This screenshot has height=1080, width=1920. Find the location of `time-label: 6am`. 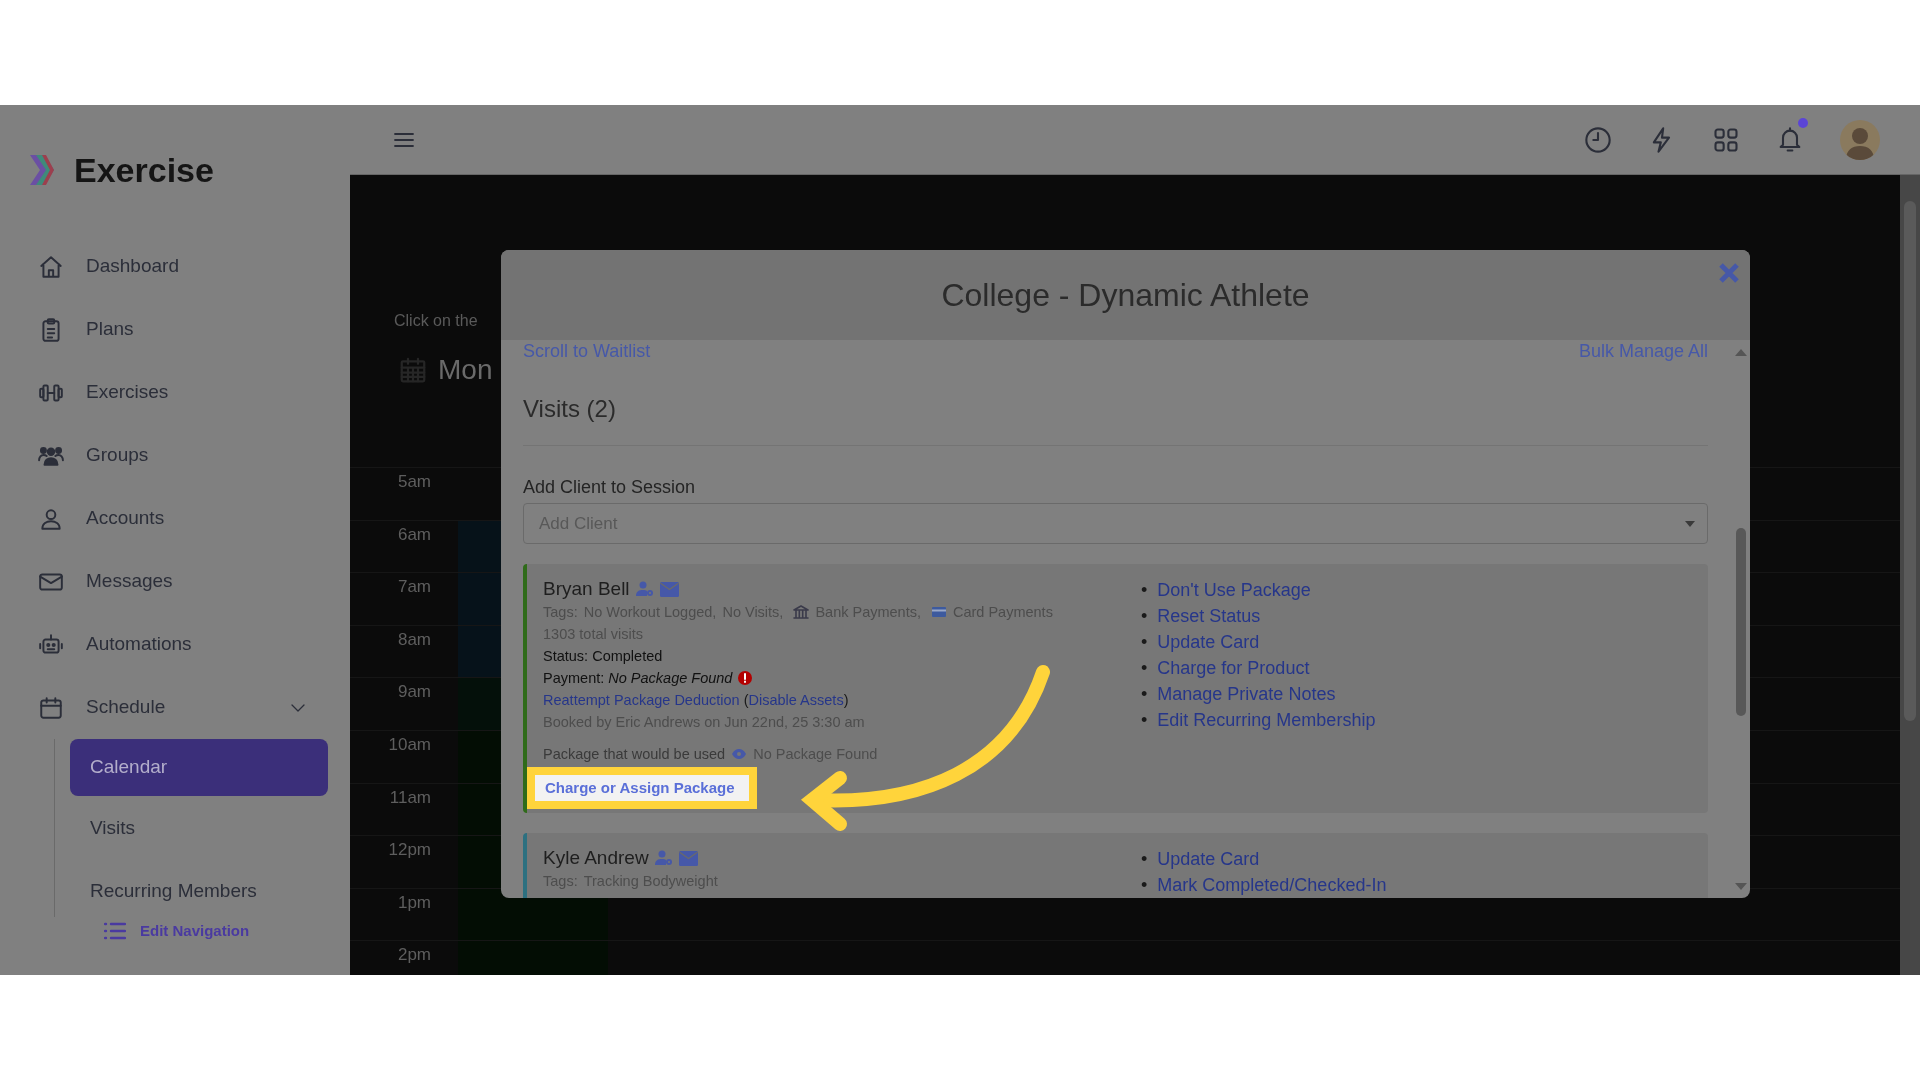

time-label: 6am is located at coordinates (414, 534).